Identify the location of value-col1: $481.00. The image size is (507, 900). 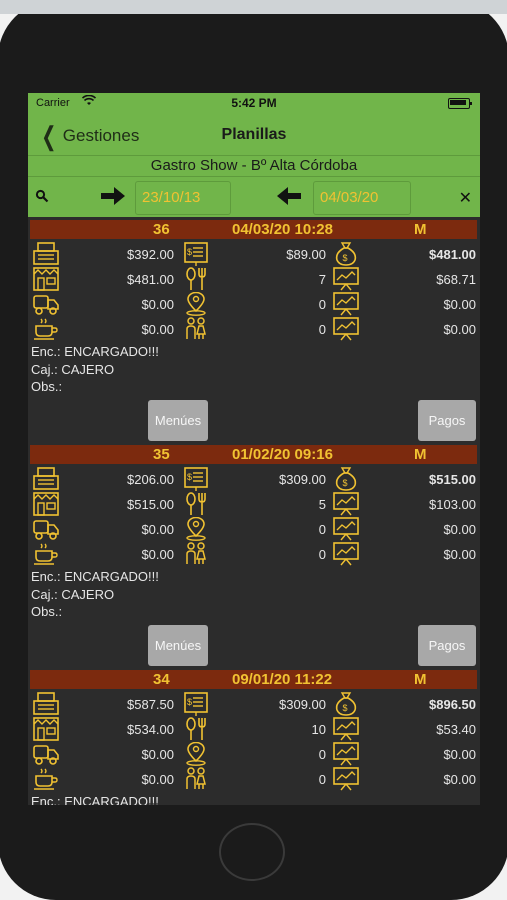
(150, 279).